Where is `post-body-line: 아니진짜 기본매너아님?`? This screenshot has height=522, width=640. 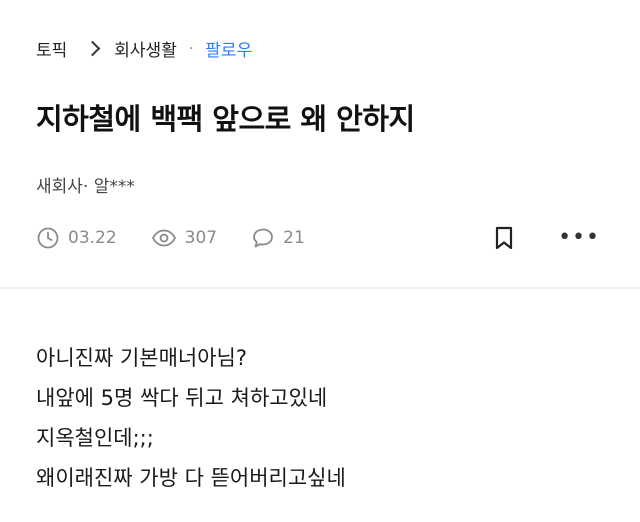
post-body-line: 아니진짜 기본매너아님? is located at coordinates (142, 358).